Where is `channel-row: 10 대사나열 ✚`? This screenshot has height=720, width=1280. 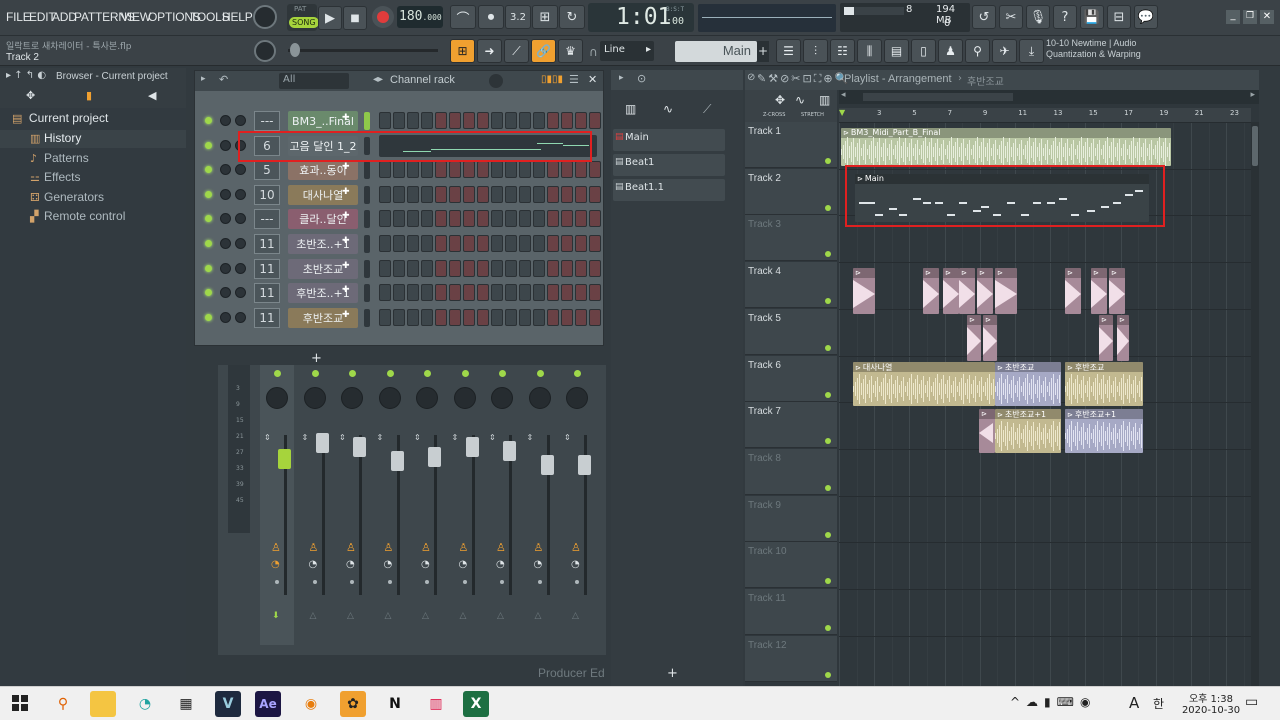
channel-row: 10 대사나열 ✚ is located at coordinates (401, 195).